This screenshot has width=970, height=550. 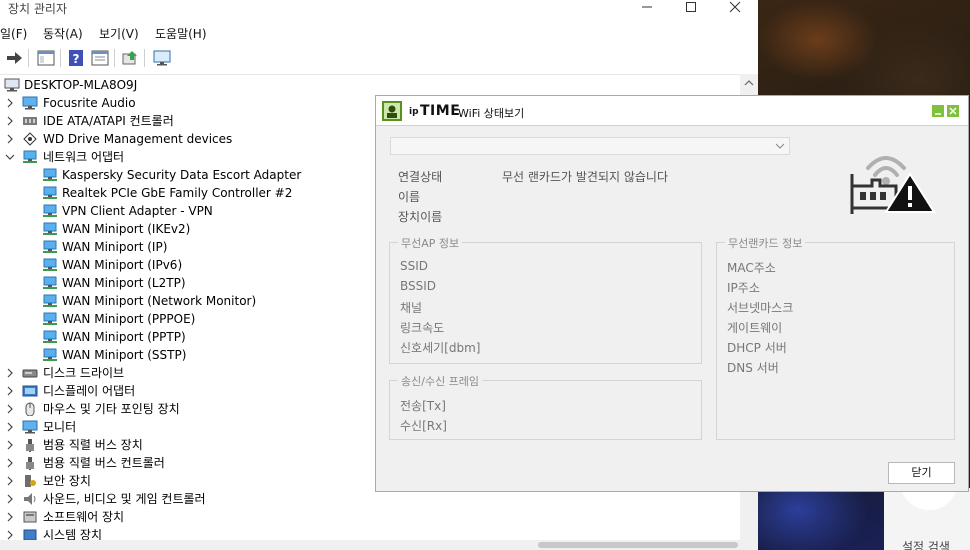 What do you see at coordinates (418, 286) in the screenshot?
I see `bssid-label: BSSID` at bounding box center [418, 286].